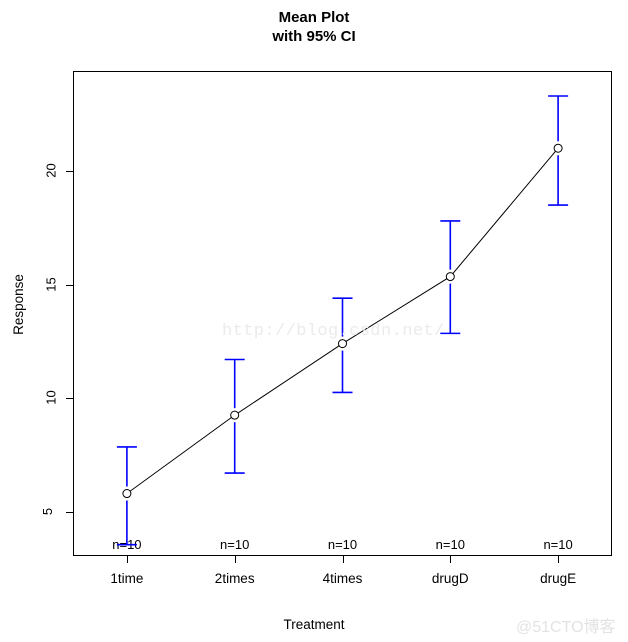  Describe the element at coordinates (51, 397) in the screenshot. I see `y-axis-tick-label: 10` at that location.